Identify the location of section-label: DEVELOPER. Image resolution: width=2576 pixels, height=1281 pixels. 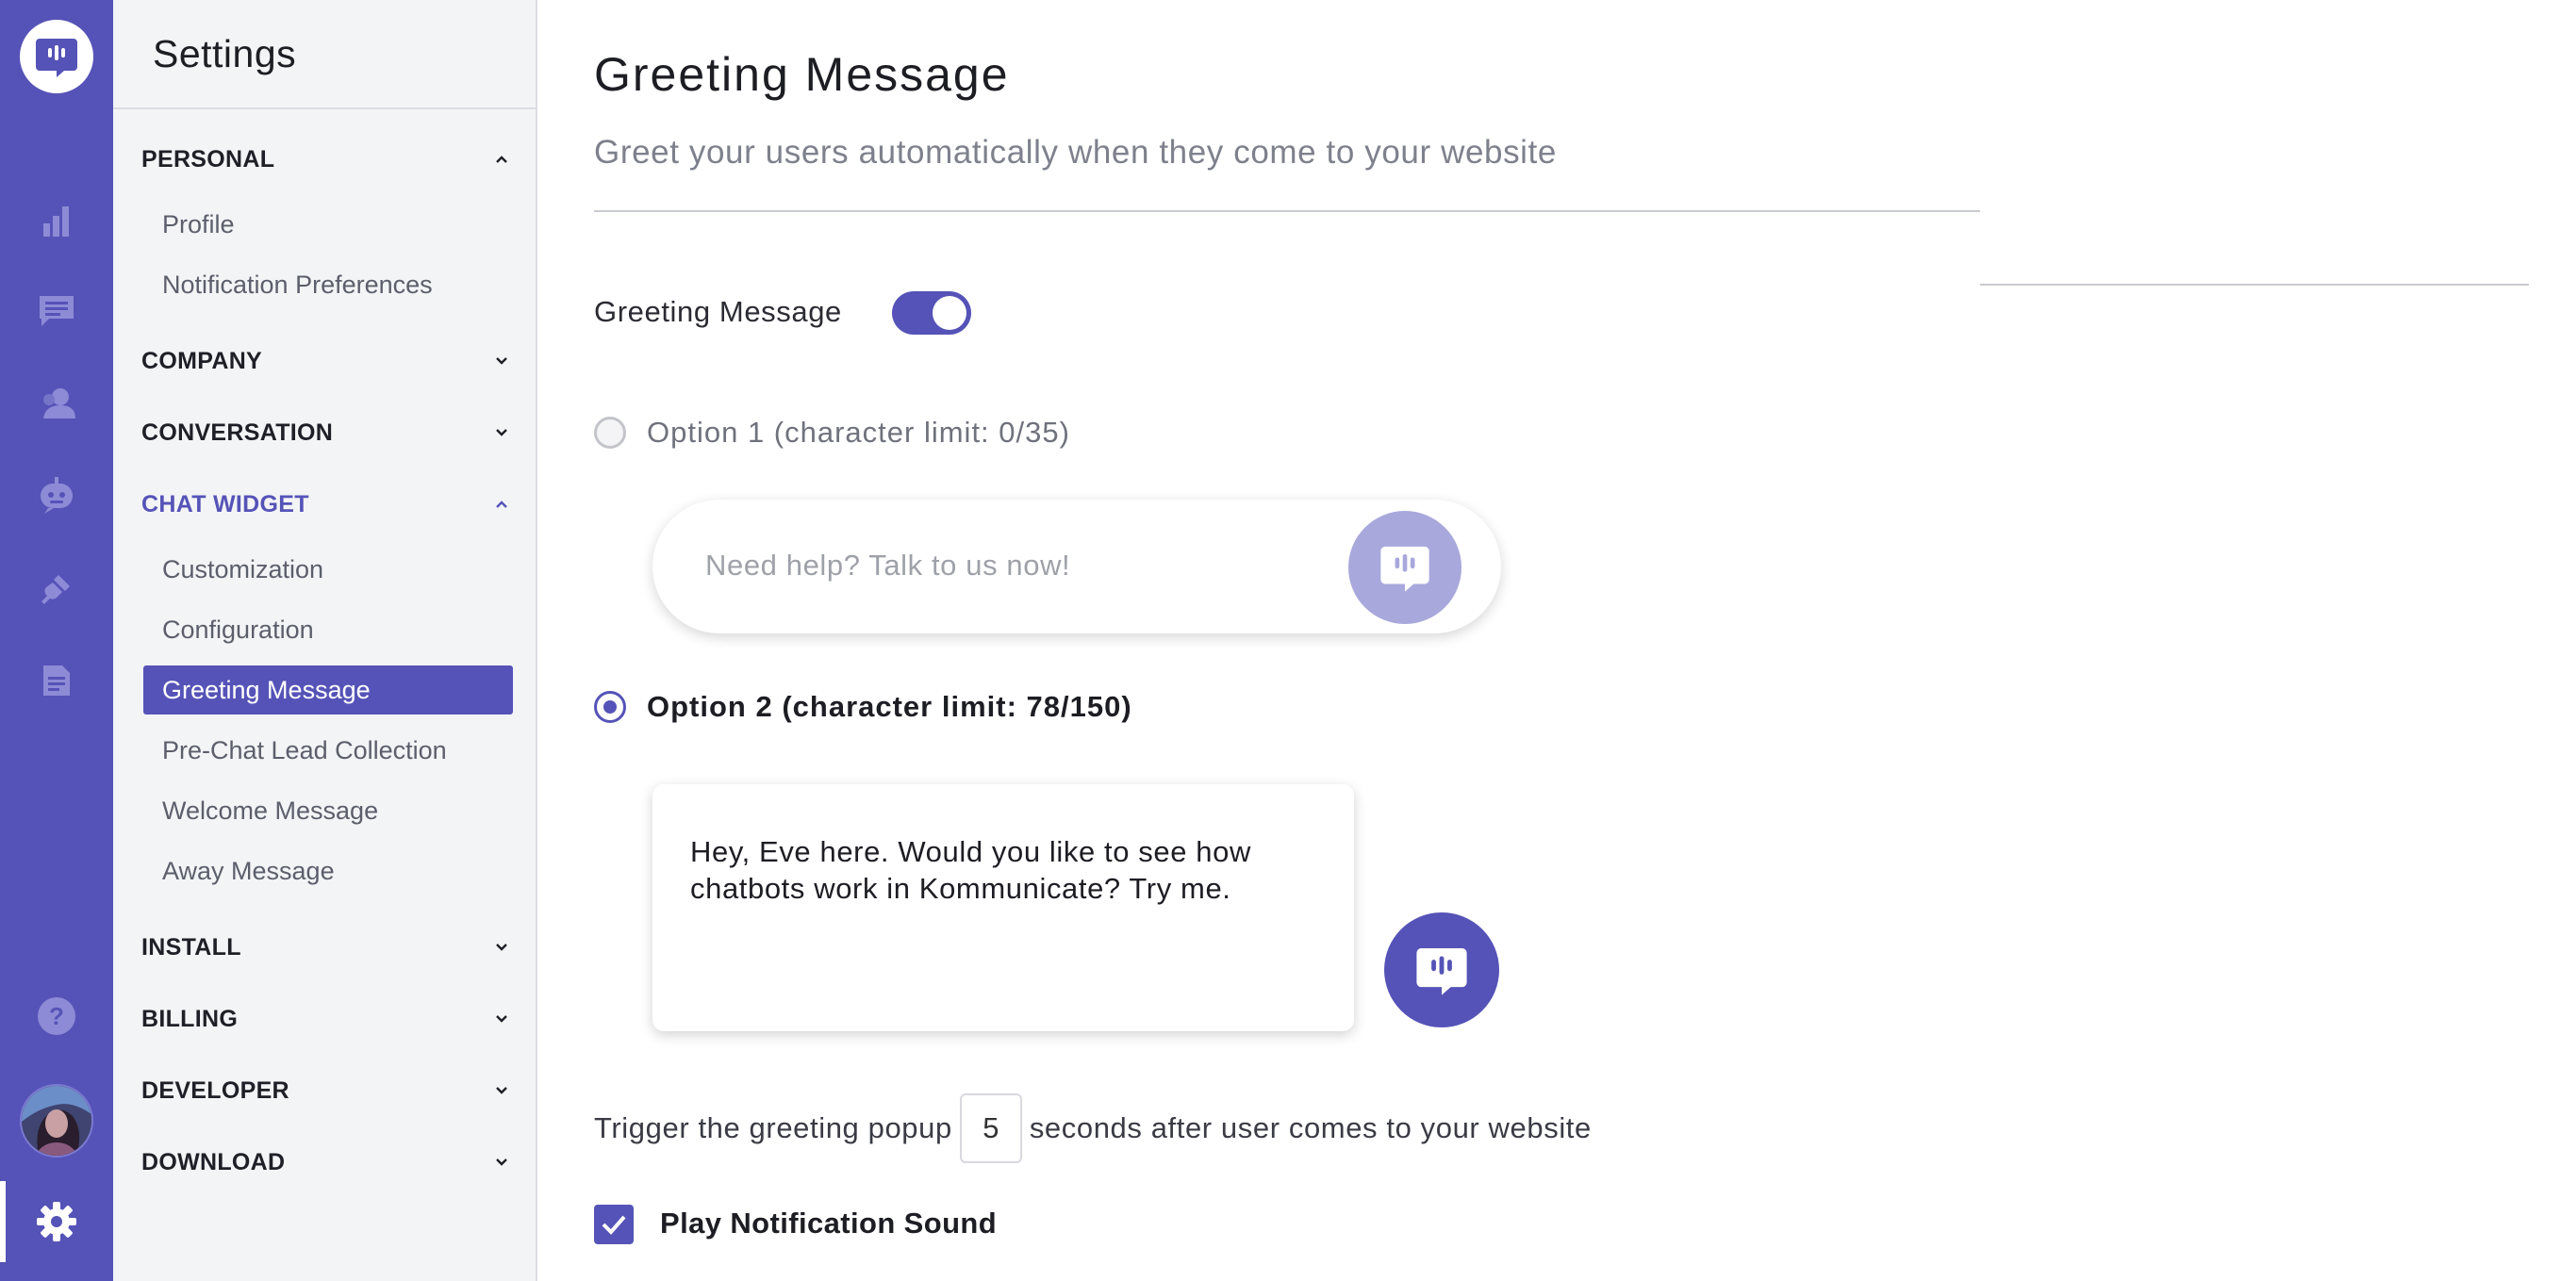
(215, 1090).